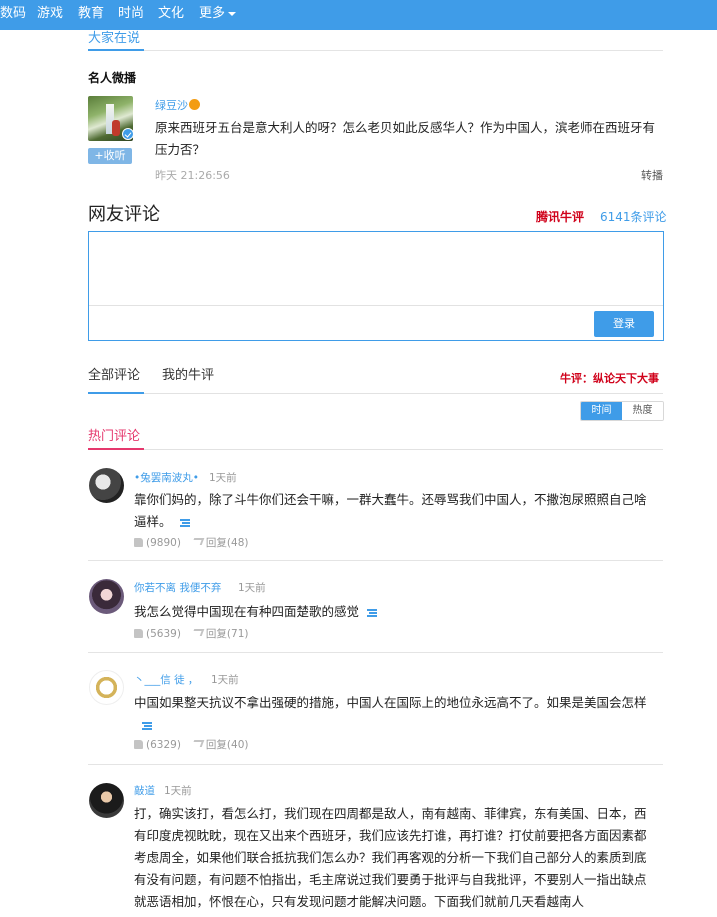 The image size is (717, 917). I want to click on weibo-section-title: 名人微播, so click(112, 78).